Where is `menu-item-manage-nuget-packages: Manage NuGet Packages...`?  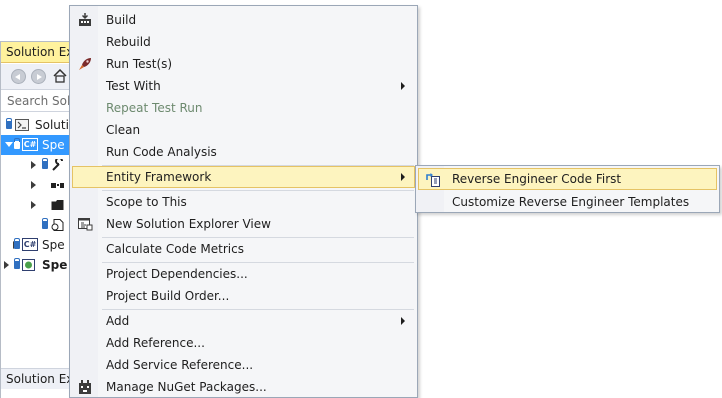
menu-item-manage-nuget-packages: Manage NuGet Packages... is located at coordinates (243, 387).